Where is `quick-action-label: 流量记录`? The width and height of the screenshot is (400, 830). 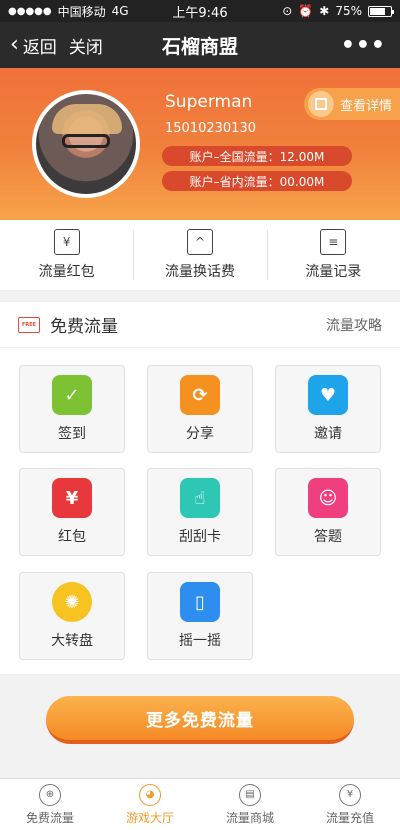
quick-action-label: 流量记录 is located at coordinates (333, 272).